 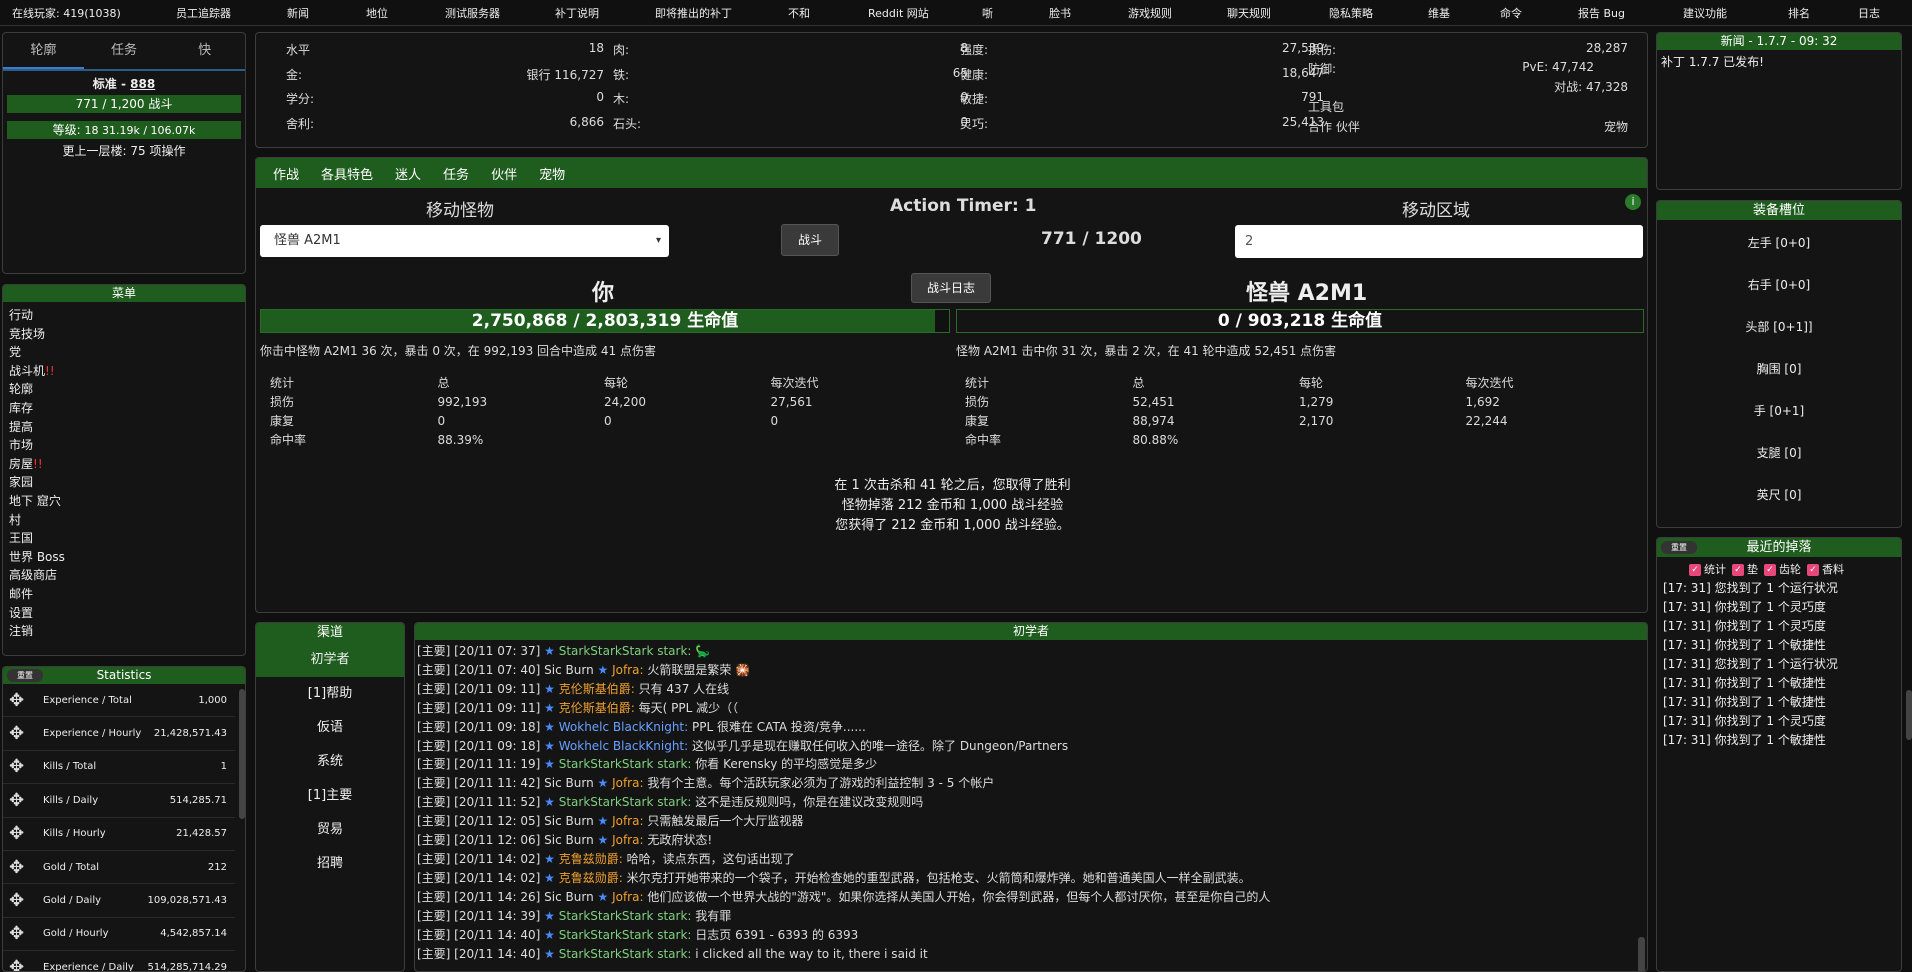 What do you see at coordinates (1150, 13) in the screenshot?
I see `topnav-item: 游戏规则` at bounding box center [1150, 13].